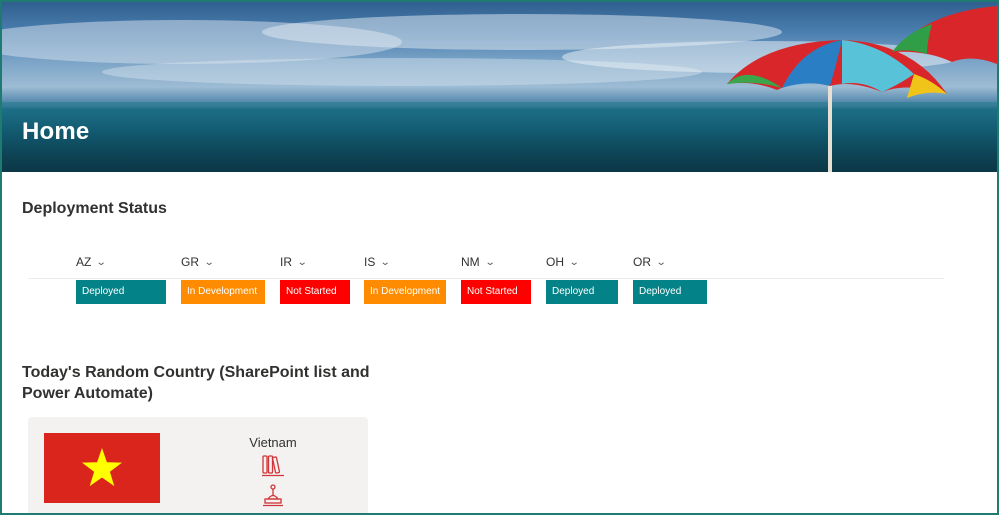 This screenshot has width=999, height=515. I want to click on column-header-gr: GR ⌄, so click(198, 262).